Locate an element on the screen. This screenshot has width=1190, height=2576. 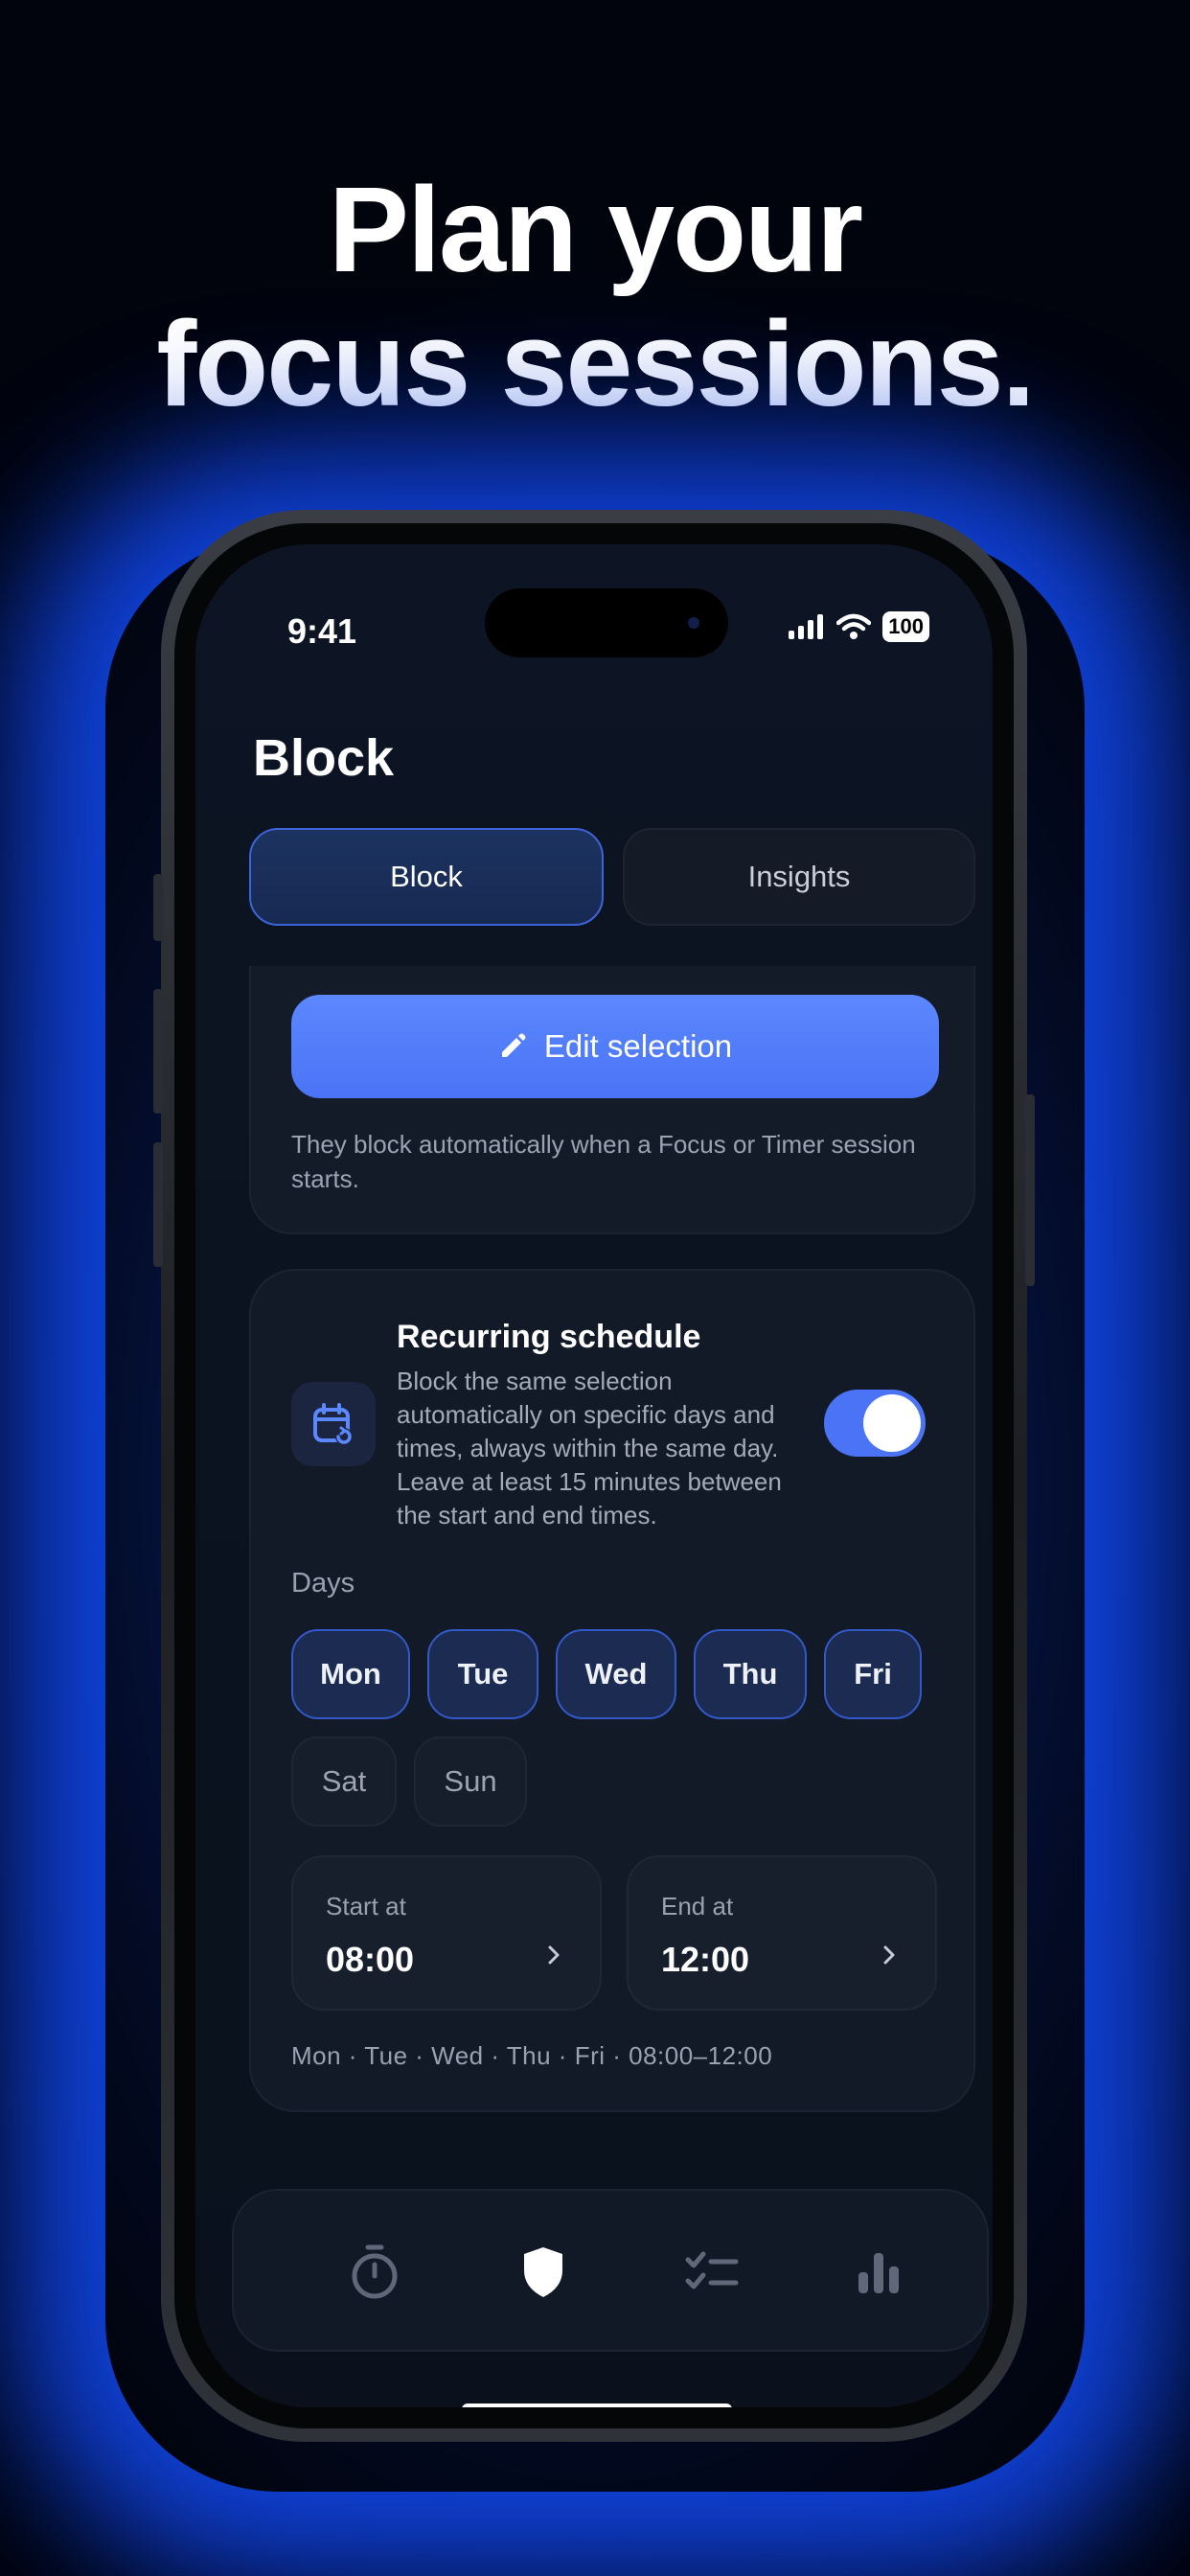
shield-icon is located at coordinates (543, 2272).